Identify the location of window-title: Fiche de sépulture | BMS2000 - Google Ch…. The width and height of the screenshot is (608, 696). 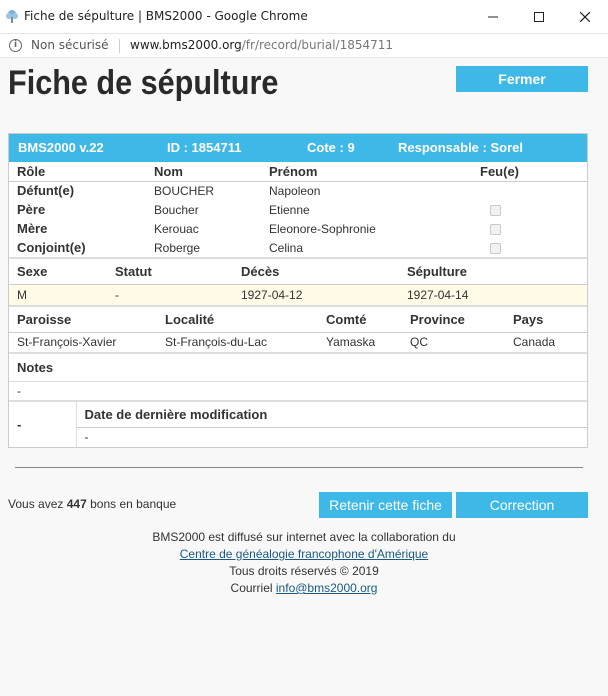
(166, 16).